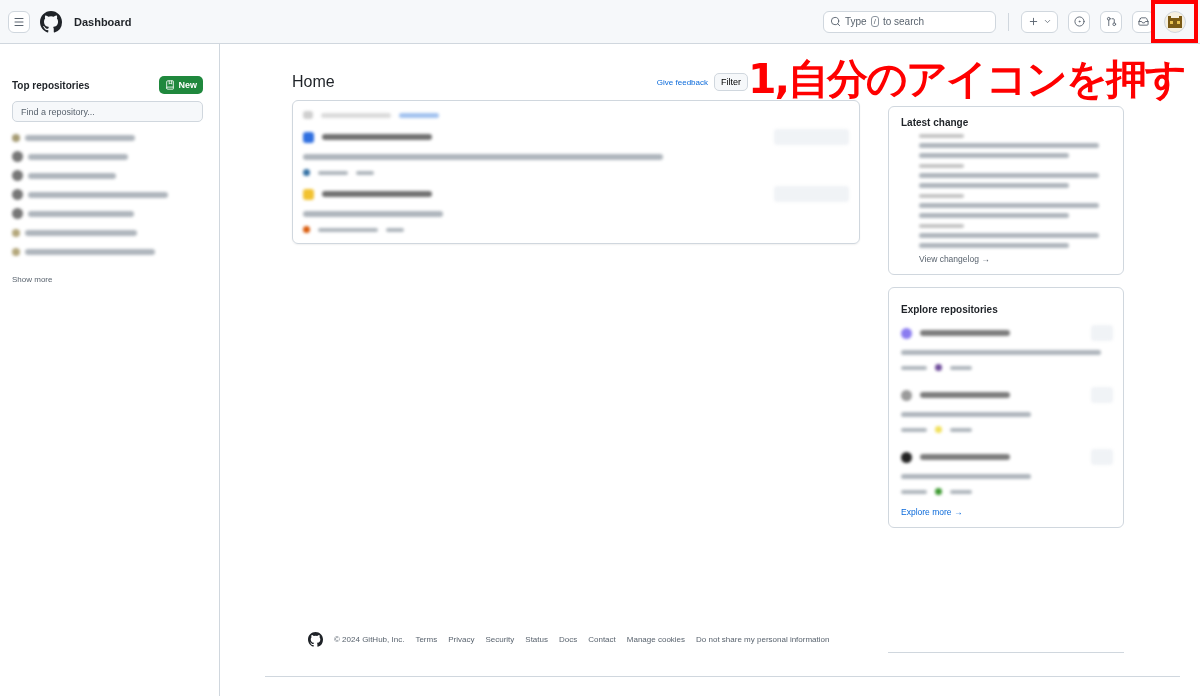  I want to click on footer-link: Security, so click(500, 639).